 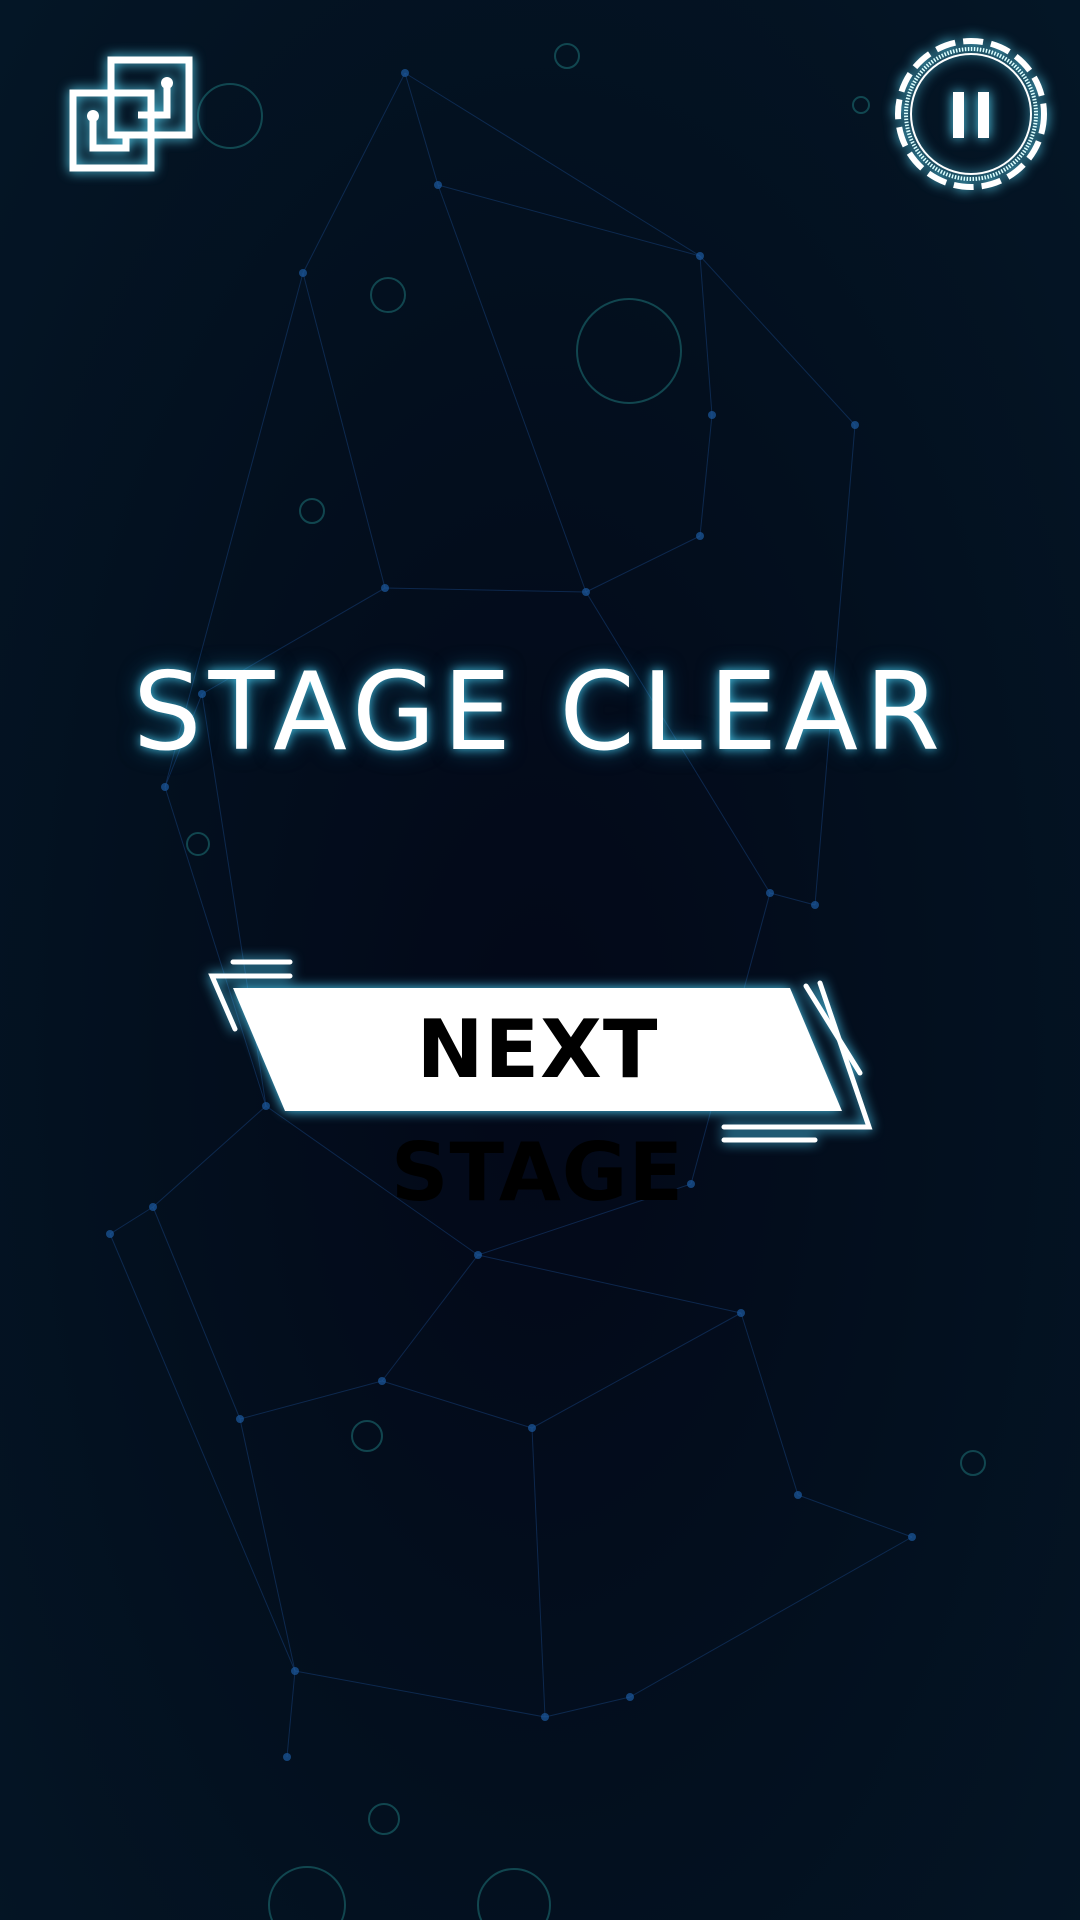 What do you see at coordinates (537, 1111) in the screenshot?
I see `next-stage-label: NEXT STAGE` at bounding box center [537, 1111].